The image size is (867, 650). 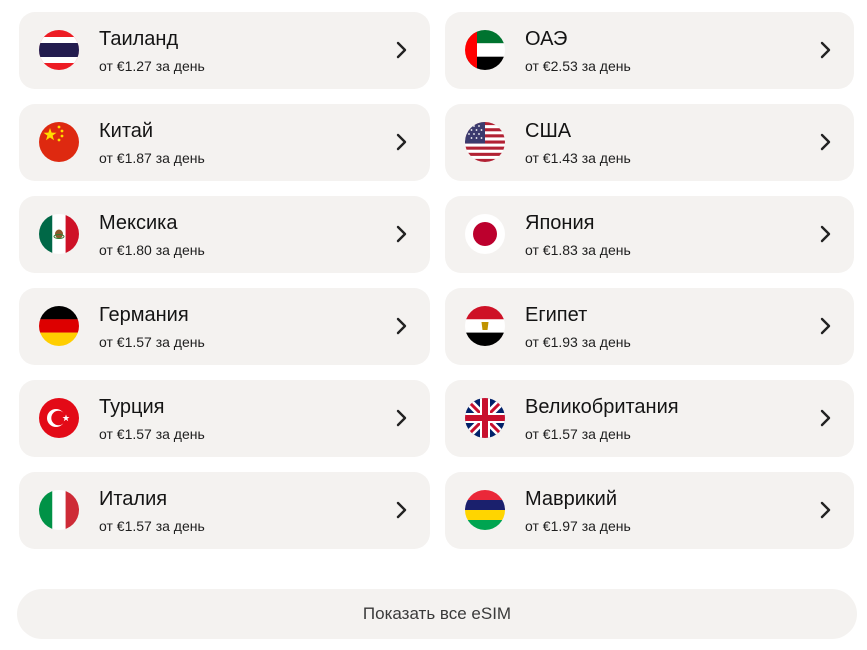 What do you see at coordinates (59, 510) in the screenshot?
I see `italy-flag-icon` at bounding box center [59, 510].